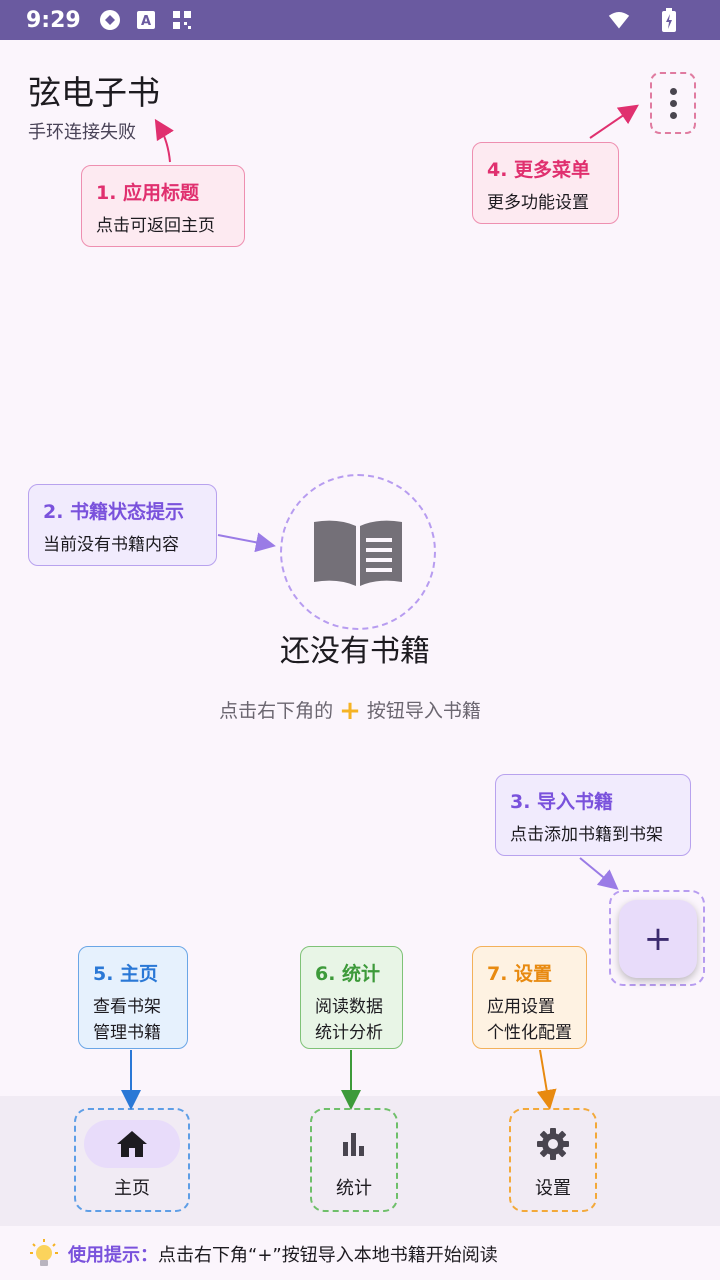 This screenshot has width=720, height=1280. I want to click on more-menu-button, so click(673, 103).